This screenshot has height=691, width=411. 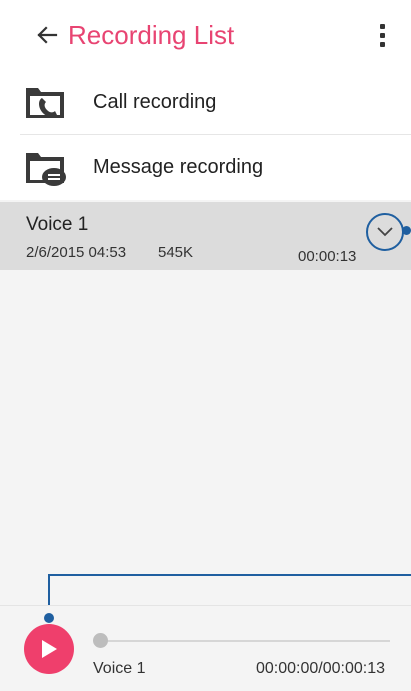 I want to click on folder-call-recording: Call recording, so click(x=205, y=102).